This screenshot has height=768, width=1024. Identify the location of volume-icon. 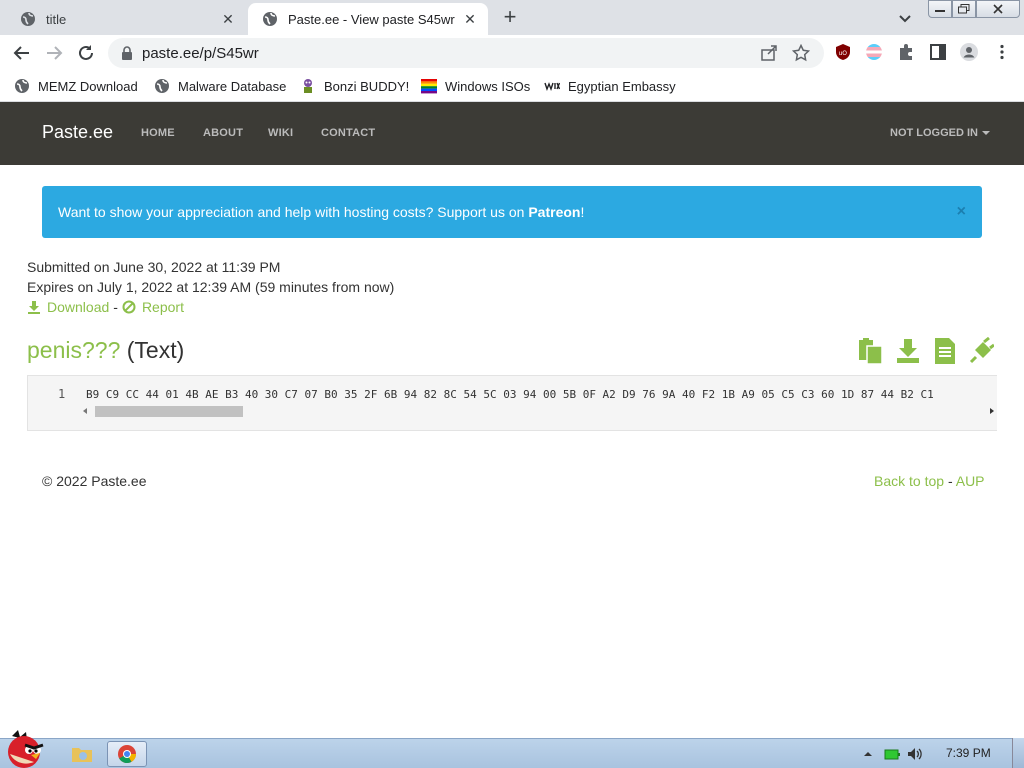
(915, 754).